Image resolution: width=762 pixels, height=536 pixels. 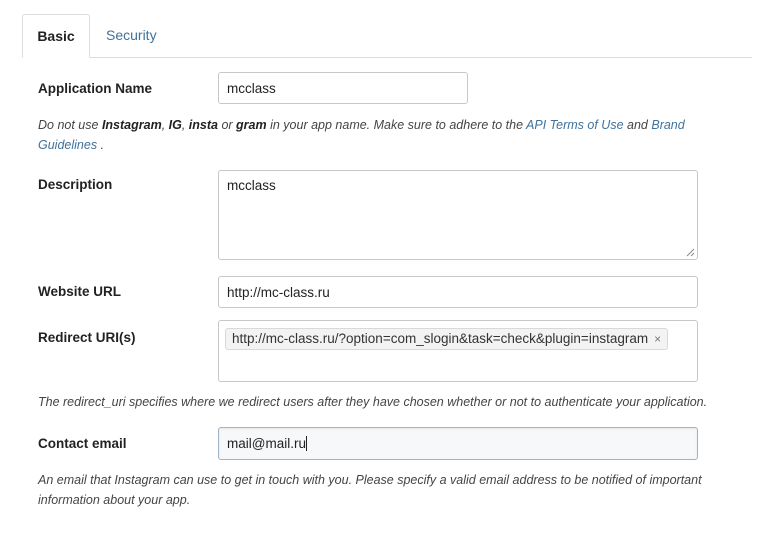 What do you see at coordinates (690, 252) in the screenshot?
I see `resize-grip-icon` at bounding box center [690, 252].